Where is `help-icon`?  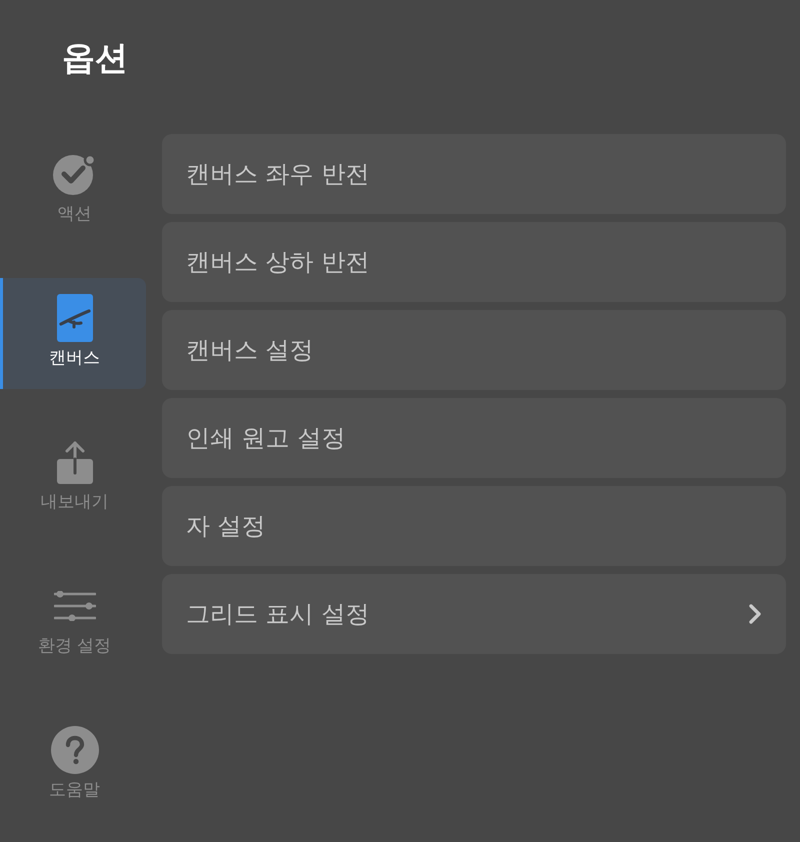 help-icon is located at coordinates (74, 750).